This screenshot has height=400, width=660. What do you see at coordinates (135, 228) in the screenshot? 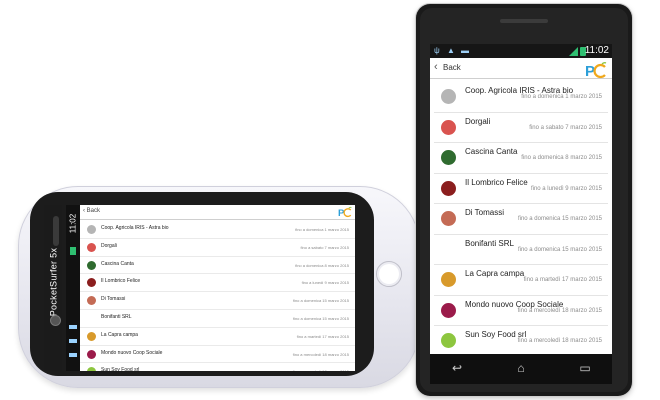
I see `producer-name: Coop. Agricola IRIS - Astra bio` at bounding box center [135, 228].